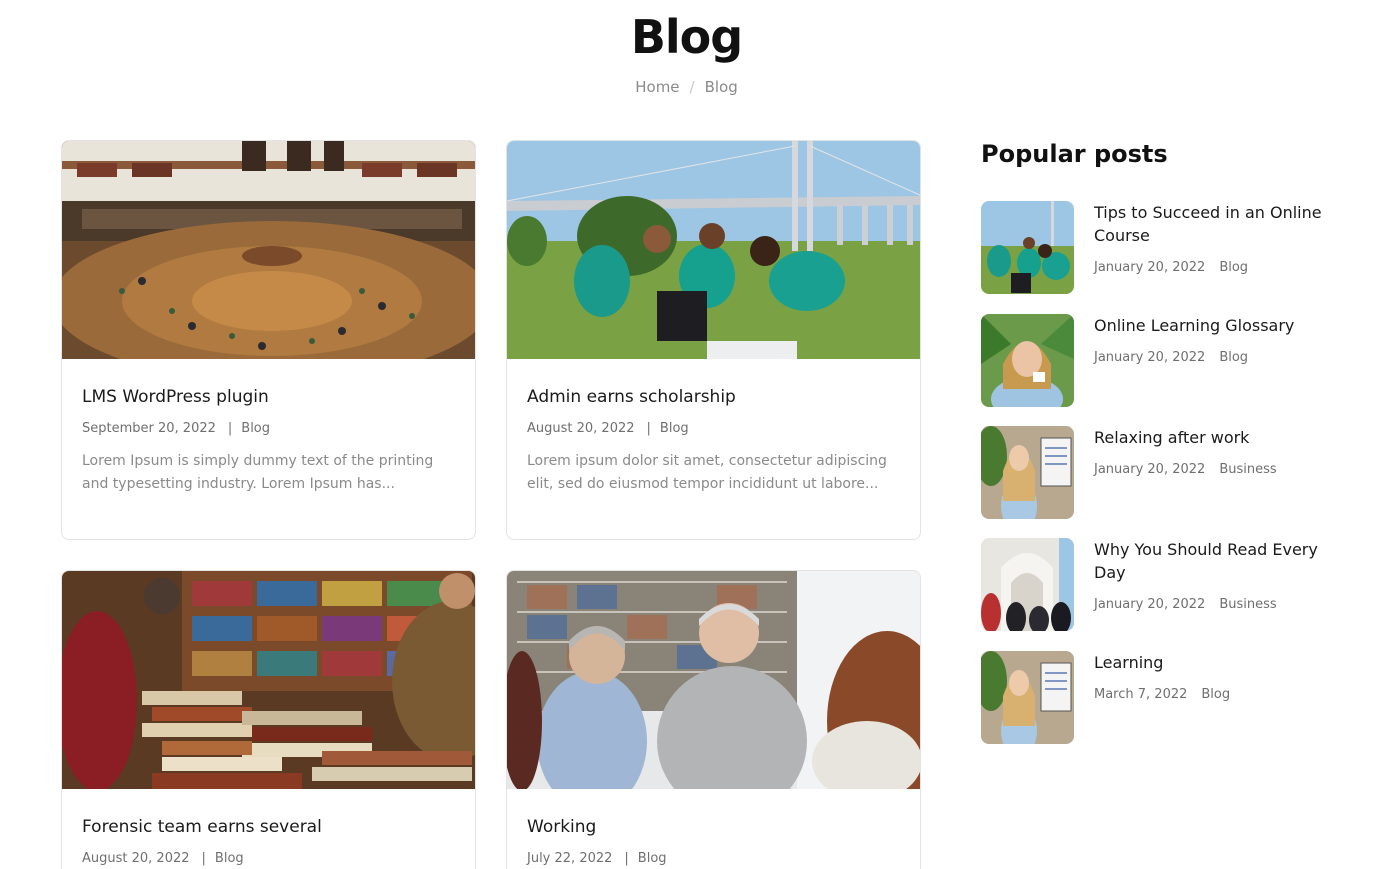 The width and height of the screenshot is (1373, 869). I want to click on post-title: Admin earns scholarship, so click(713, 397).